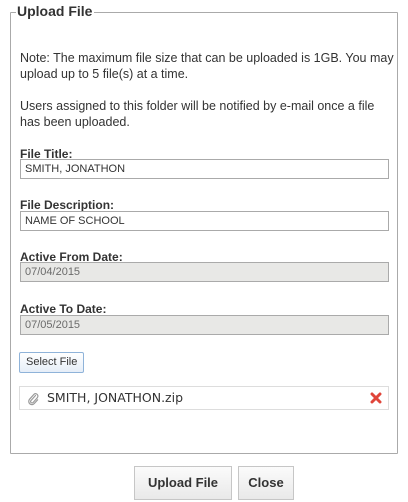 This screenshot has height=502, width=408. Describe the element at coordinates (115, 397) in the screenshot. I see `file-name: SMITH, JONATHON.zip` at that location.